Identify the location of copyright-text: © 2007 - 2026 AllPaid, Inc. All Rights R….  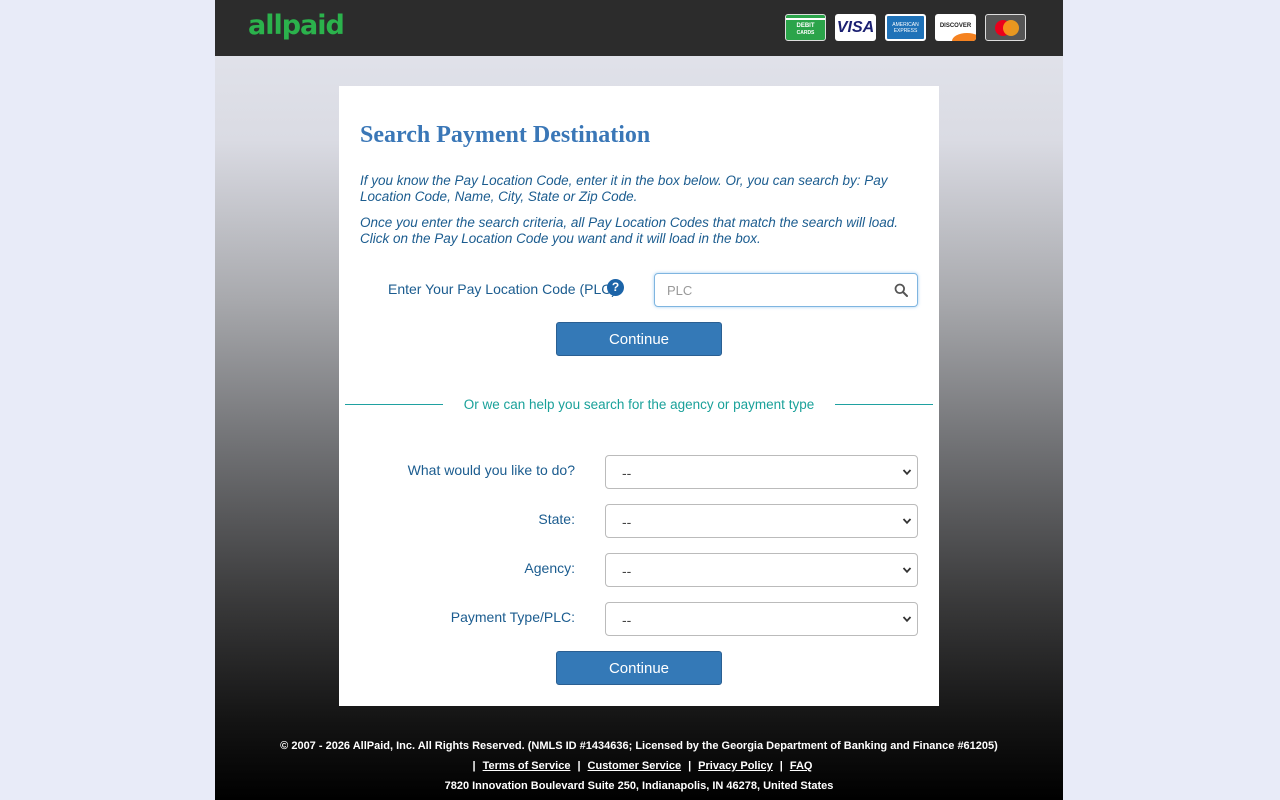
(639, 746).